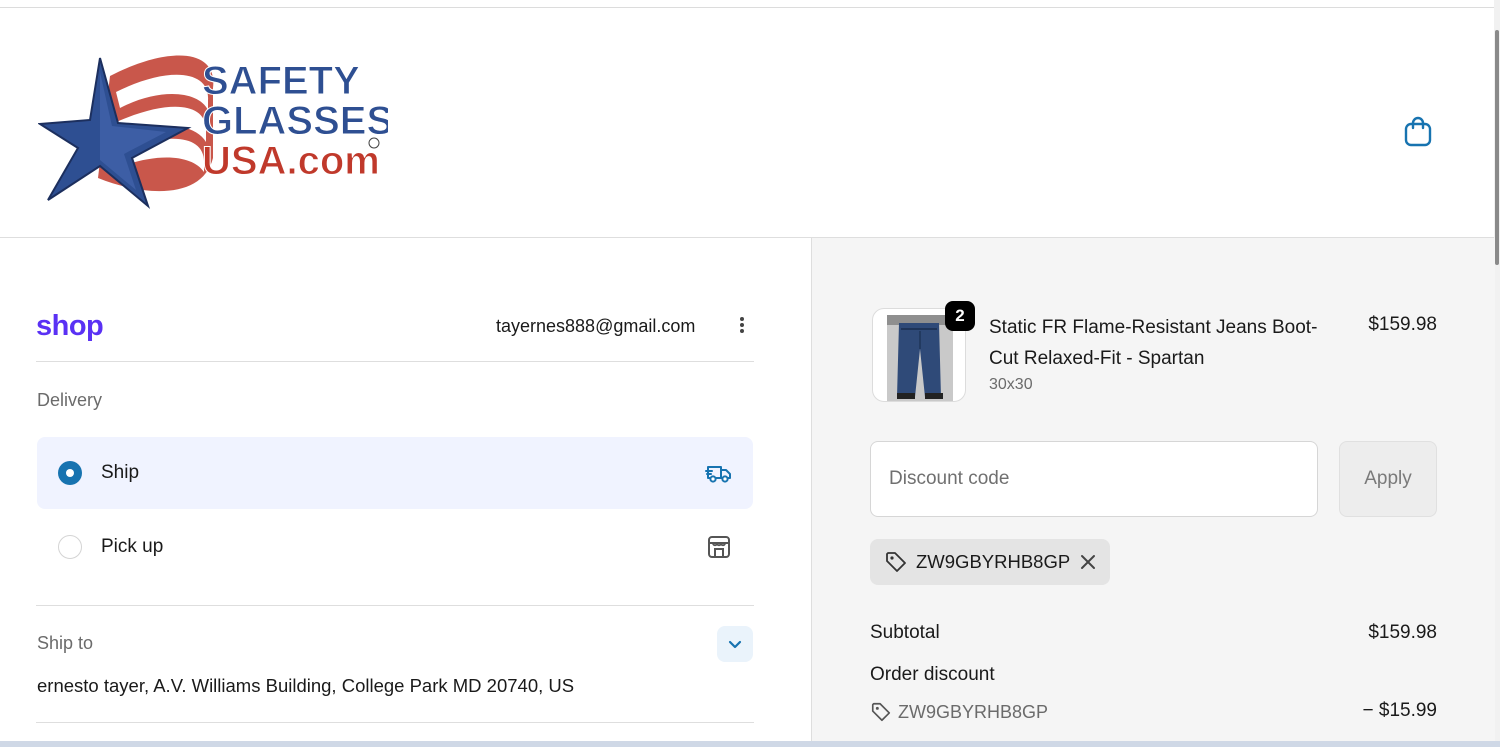 The width and height of the screenshot is (1500, 747). Describe the element at coordinates (1400, 710) in the screenshot. I see `order-discount-value: − $15.99` at that location.